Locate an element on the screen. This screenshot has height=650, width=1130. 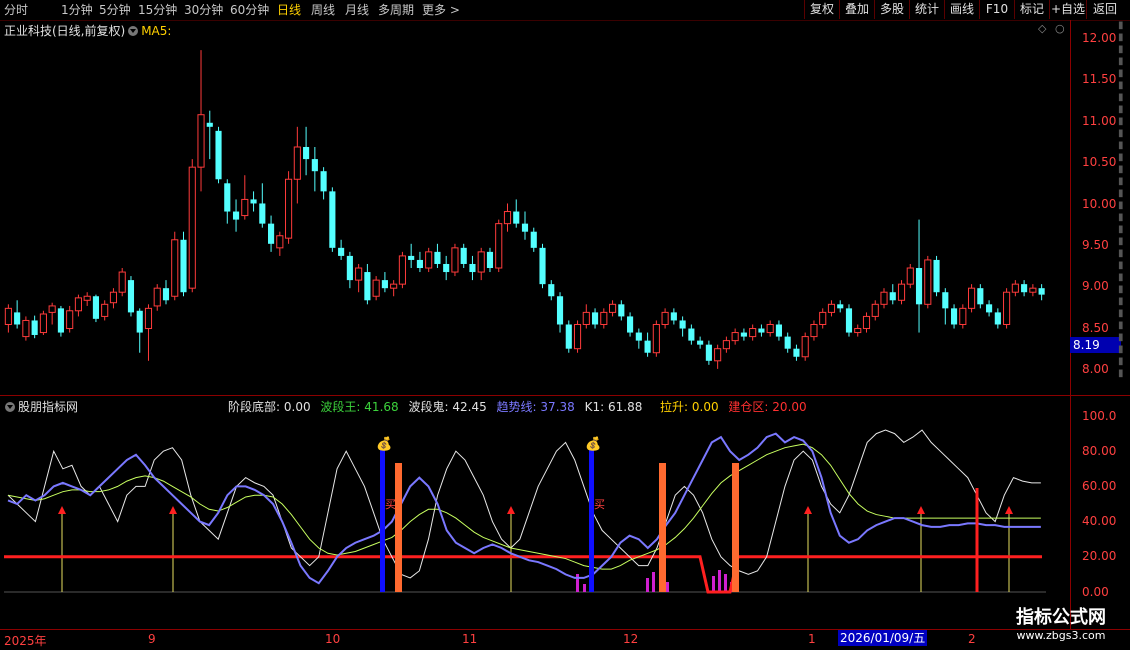
money-bag-icon: 💰 is located at coordinates (593, 444).